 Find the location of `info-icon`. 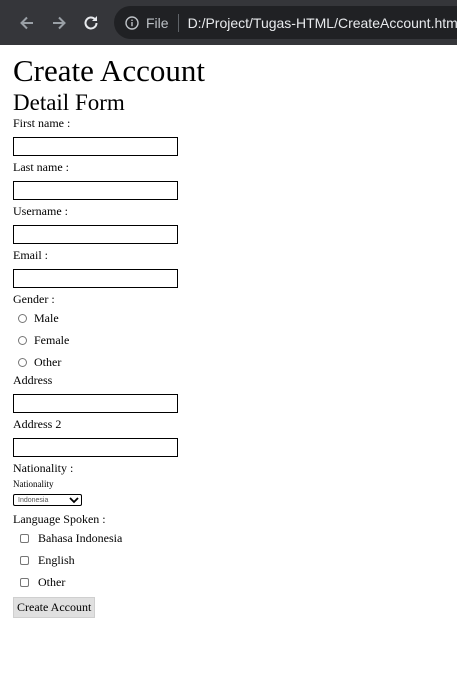

info-icon is located at coordinates (132, 22).